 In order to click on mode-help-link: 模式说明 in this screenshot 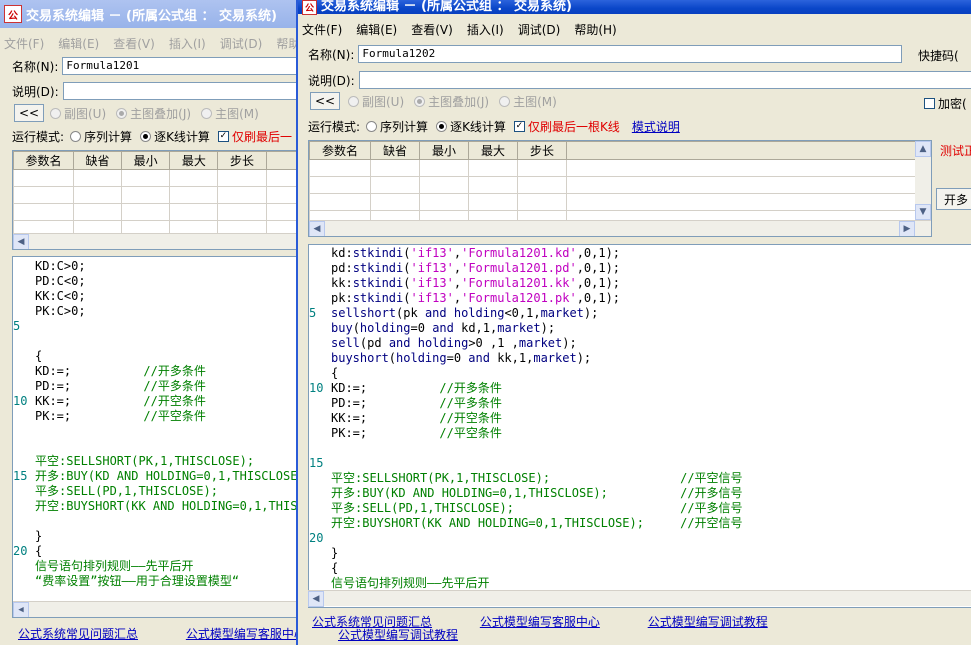, I will do `click(656, 126)`.